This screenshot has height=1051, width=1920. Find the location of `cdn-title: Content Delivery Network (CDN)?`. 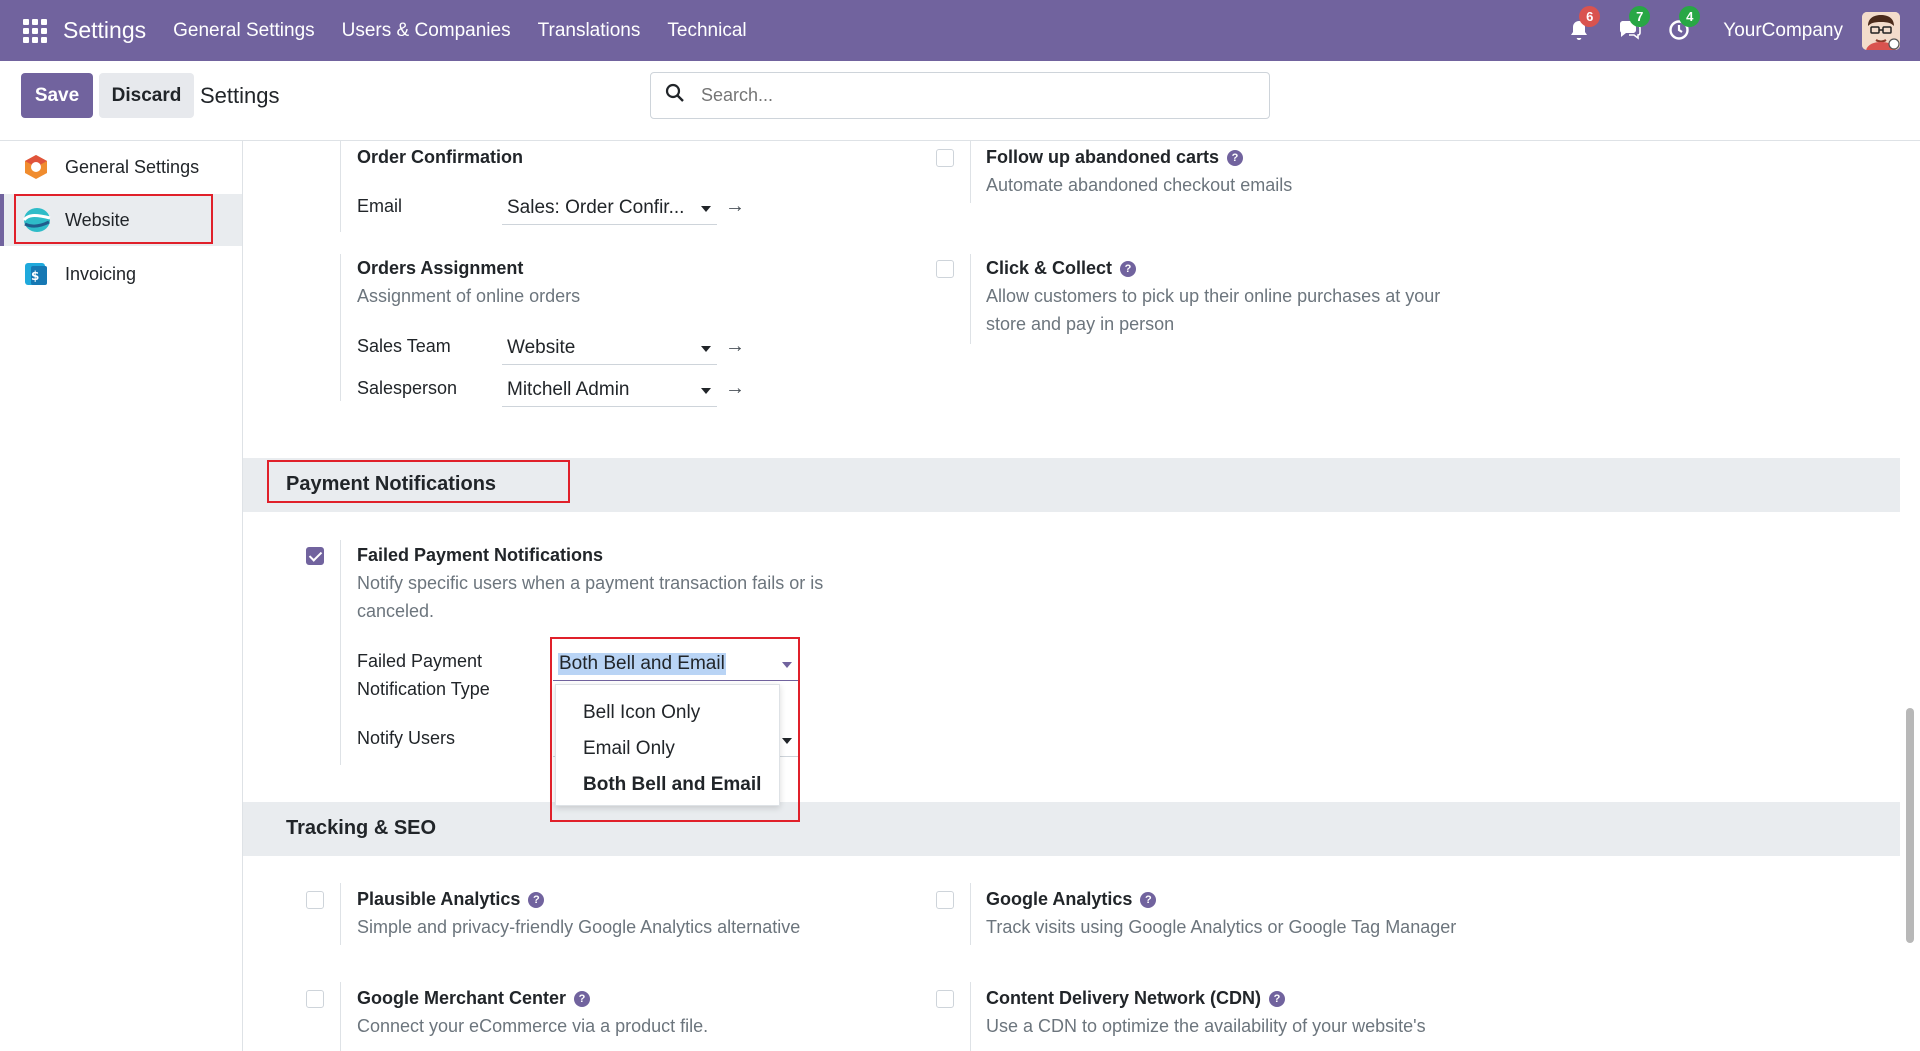

cdn-title: Content Delivery Network (CDN)? is located at coordinates (1136, 998).